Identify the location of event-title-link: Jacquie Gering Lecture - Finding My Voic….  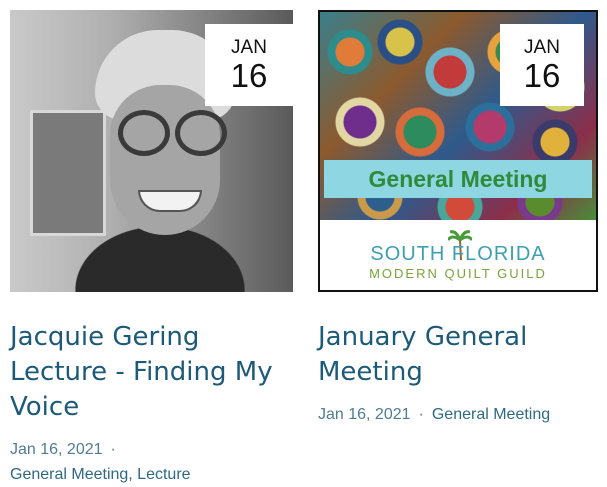
(151, 372).